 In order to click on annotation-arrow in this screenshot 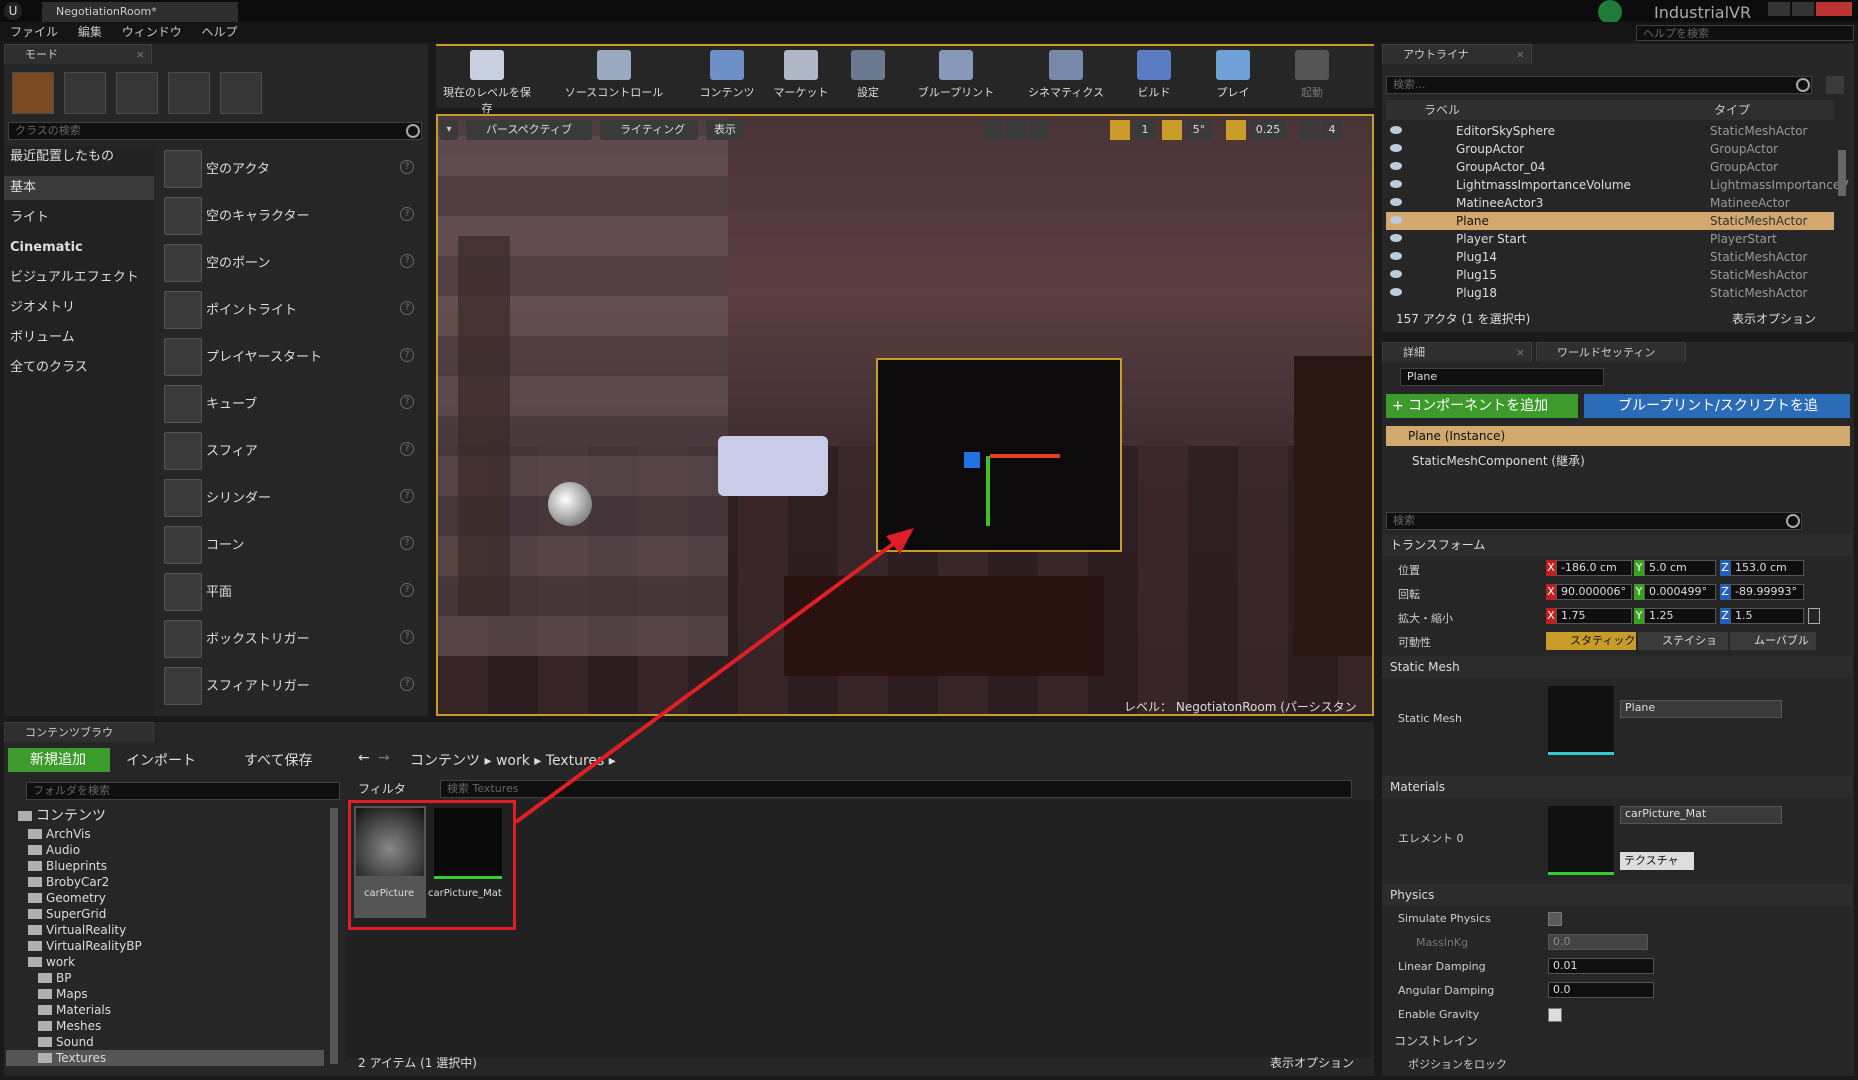, I will do `click(714, 676)`.